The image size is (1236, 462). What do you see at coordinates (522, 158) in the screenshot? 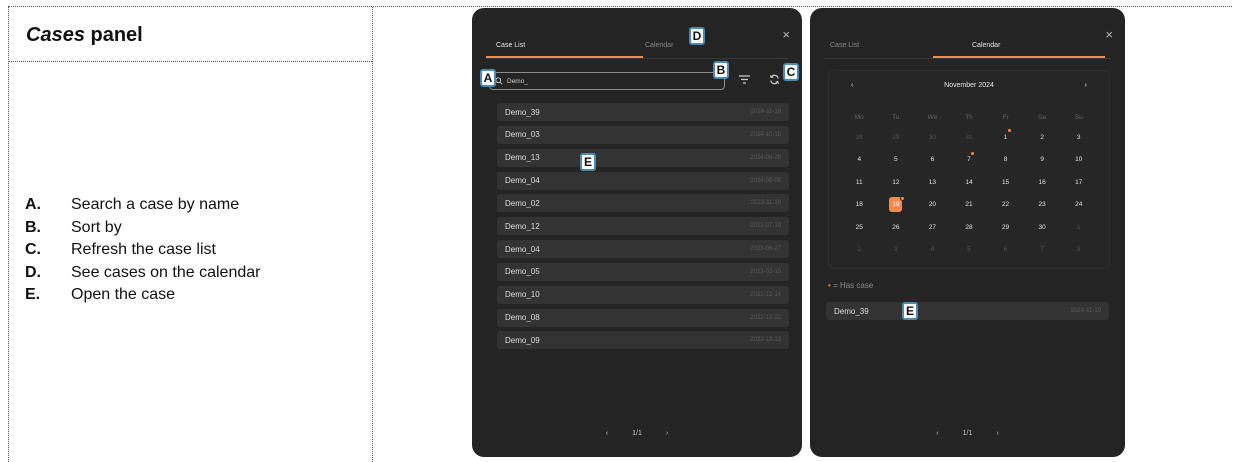
I see `case-name: Demo_13` at bounding box center [522, 158].